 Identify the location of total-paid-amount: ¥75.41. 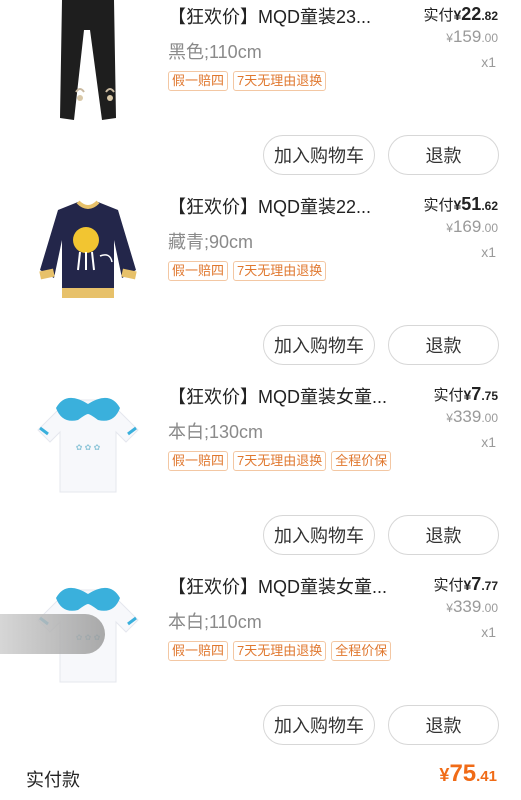
(468, 774).